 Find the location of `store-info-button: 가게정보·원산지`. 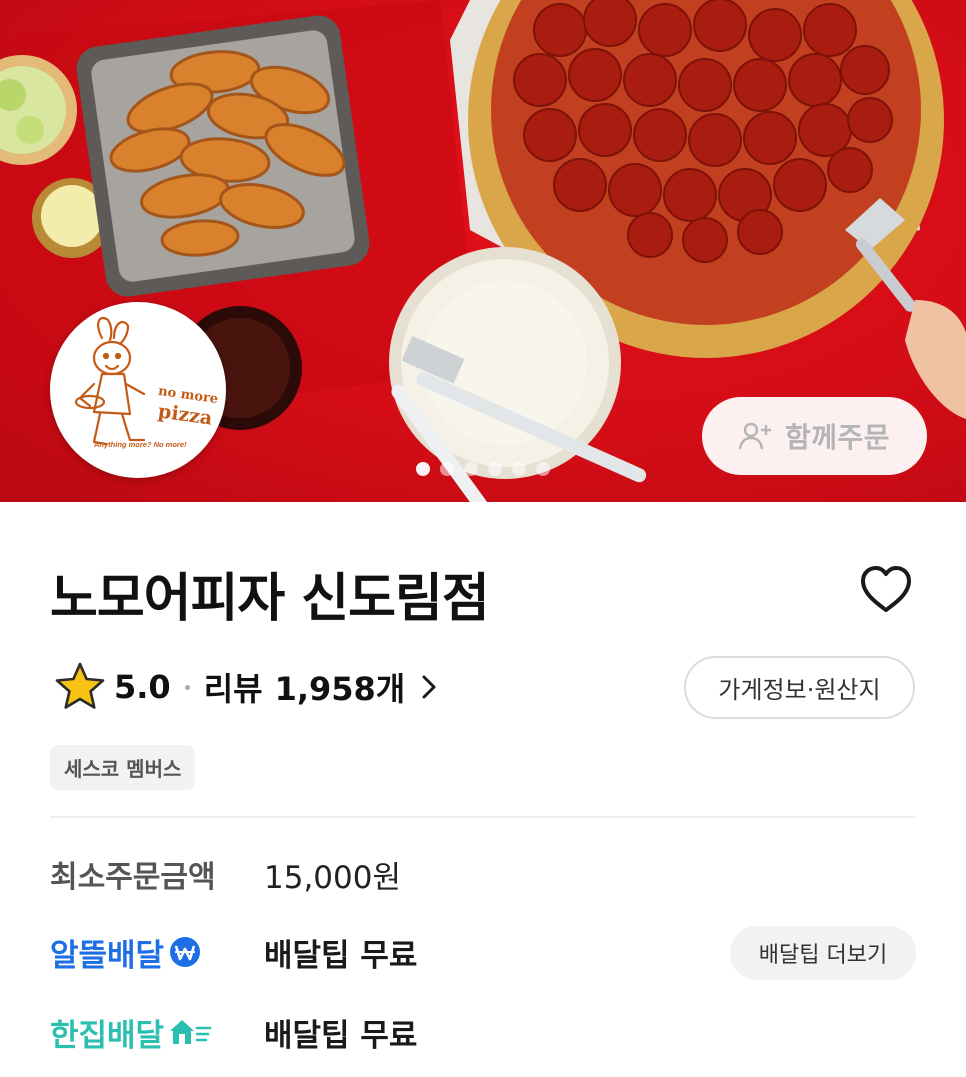

store-info-button: 가게정보·원산지 is located at coordinates (799, 687).